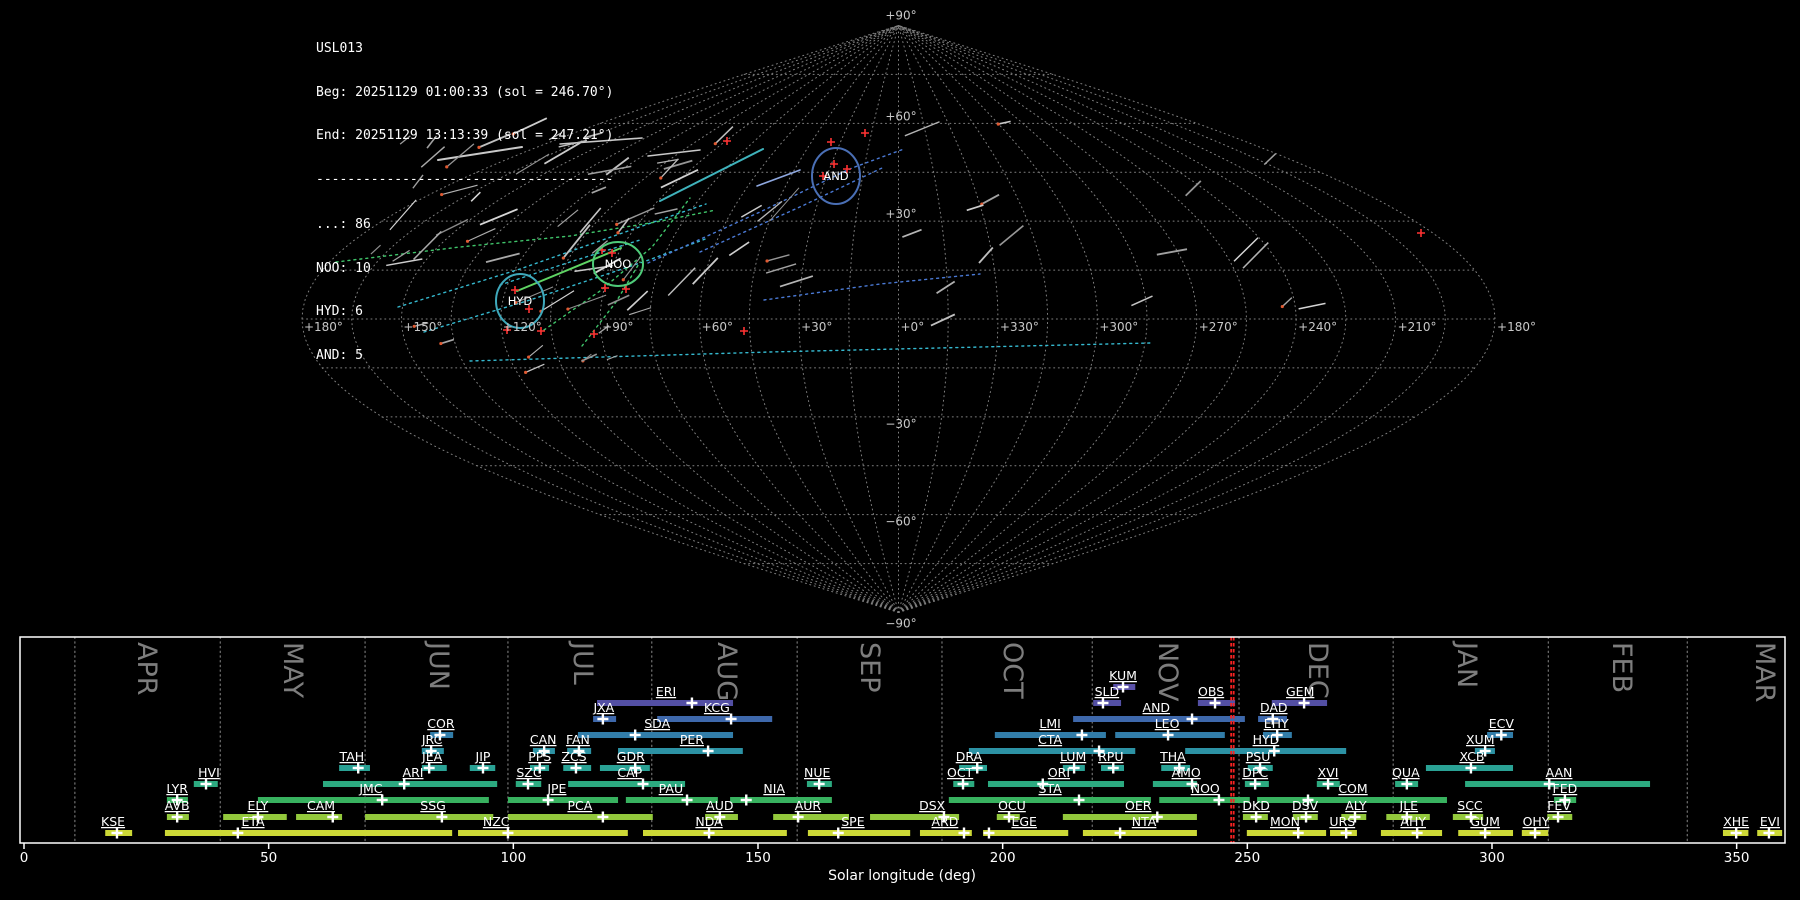 Image resolution: width=1800 pixels, height=900 pixels. What do you see at coordinates (709, 833) in the screenshot?
I see `peak-cross-nda` at bounding box center [709, 833].